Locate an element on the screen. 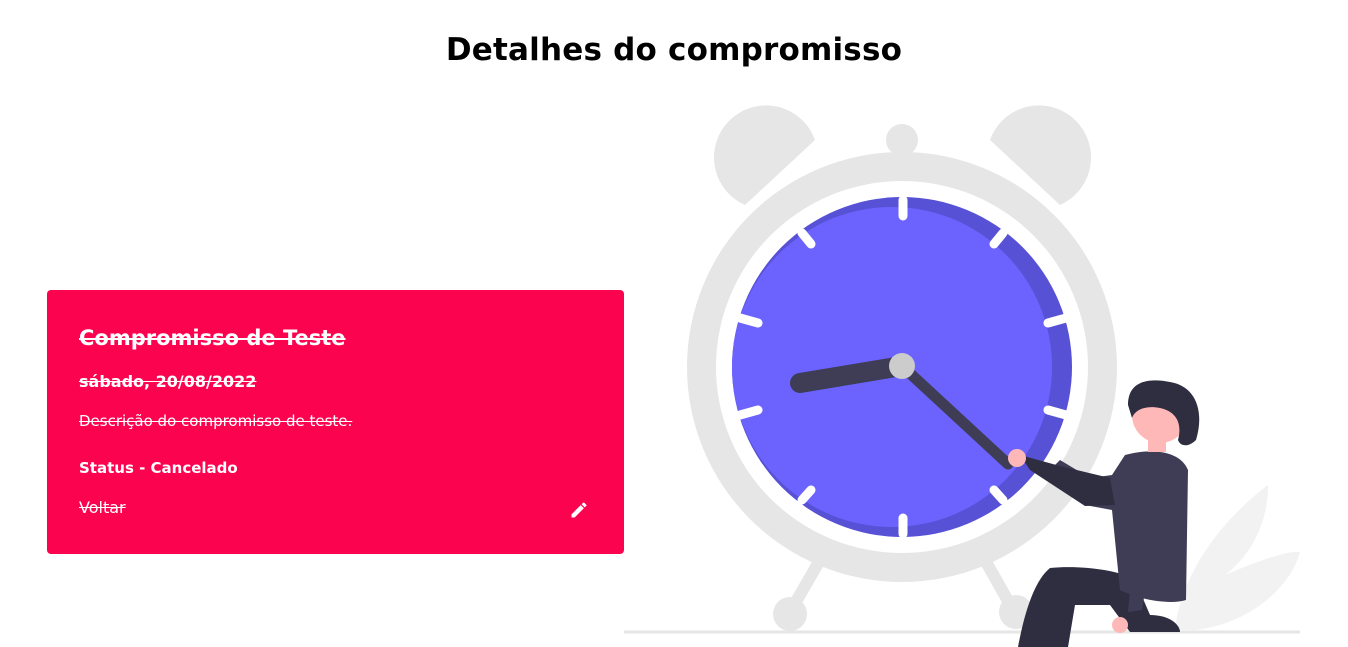 This screenshot has height=647, width=1348. appointment-title: Compromisso de Teste is located at coordinates (212, 338).